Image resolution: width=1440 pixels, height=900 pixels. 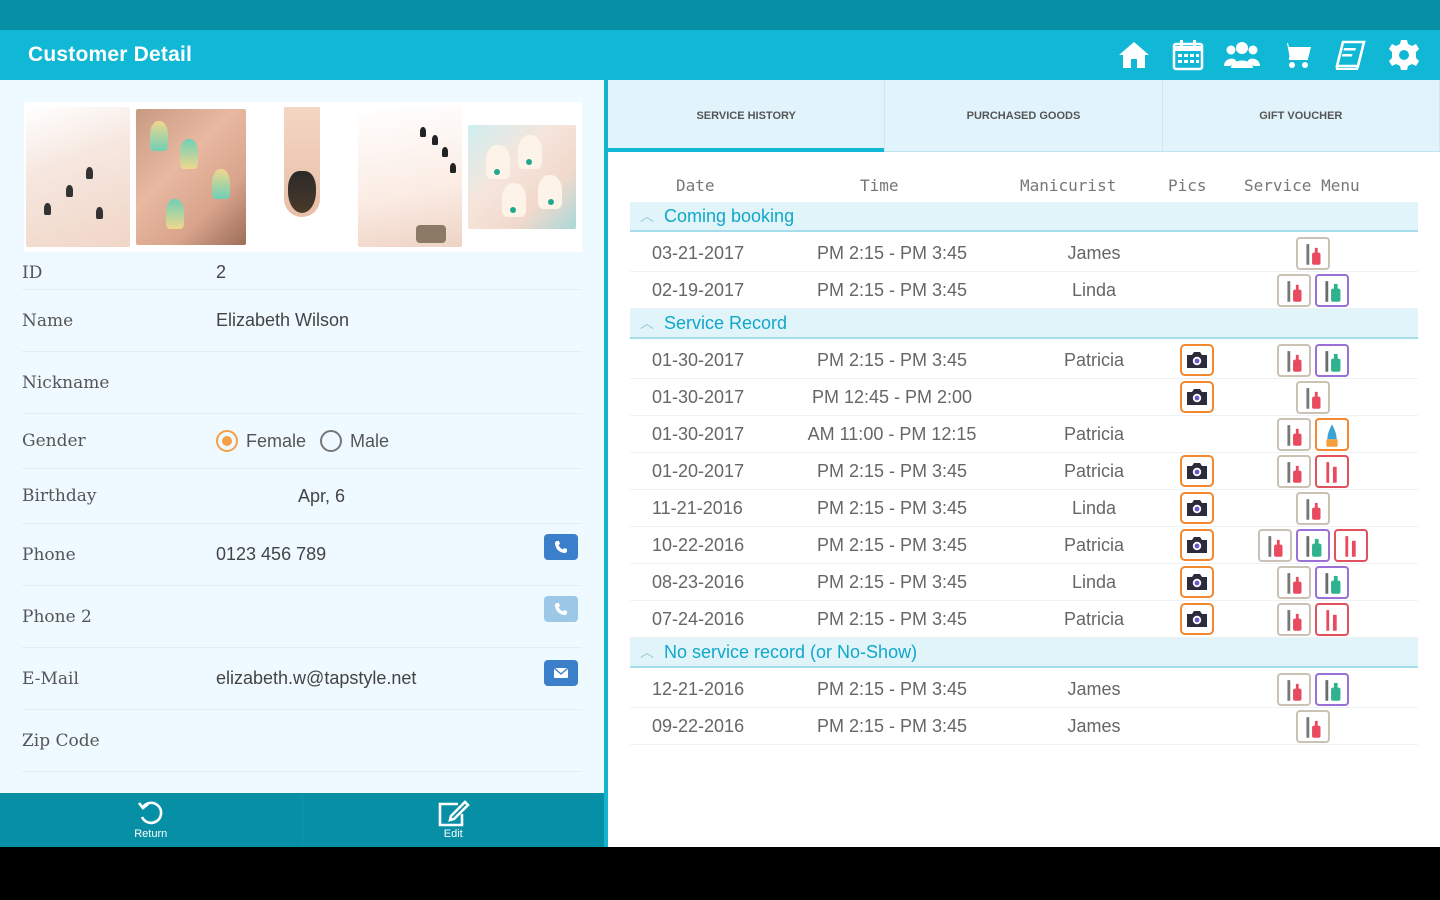 I want to click on phone-value: 0123 456 789, so click(x=271, y=554).